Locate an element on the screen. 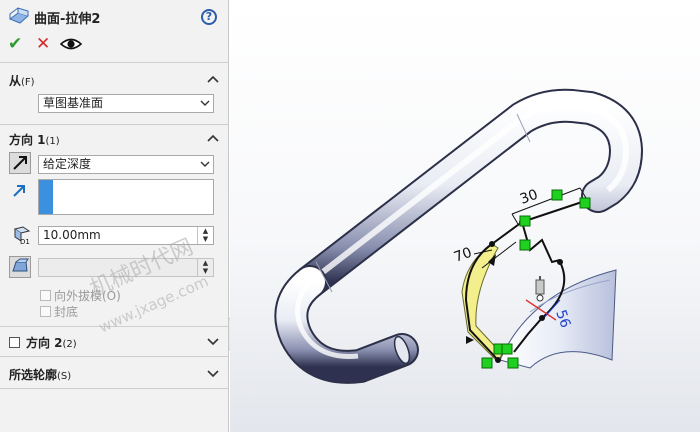  depth-value: 10.00mm is located at coordinates (72, 235).